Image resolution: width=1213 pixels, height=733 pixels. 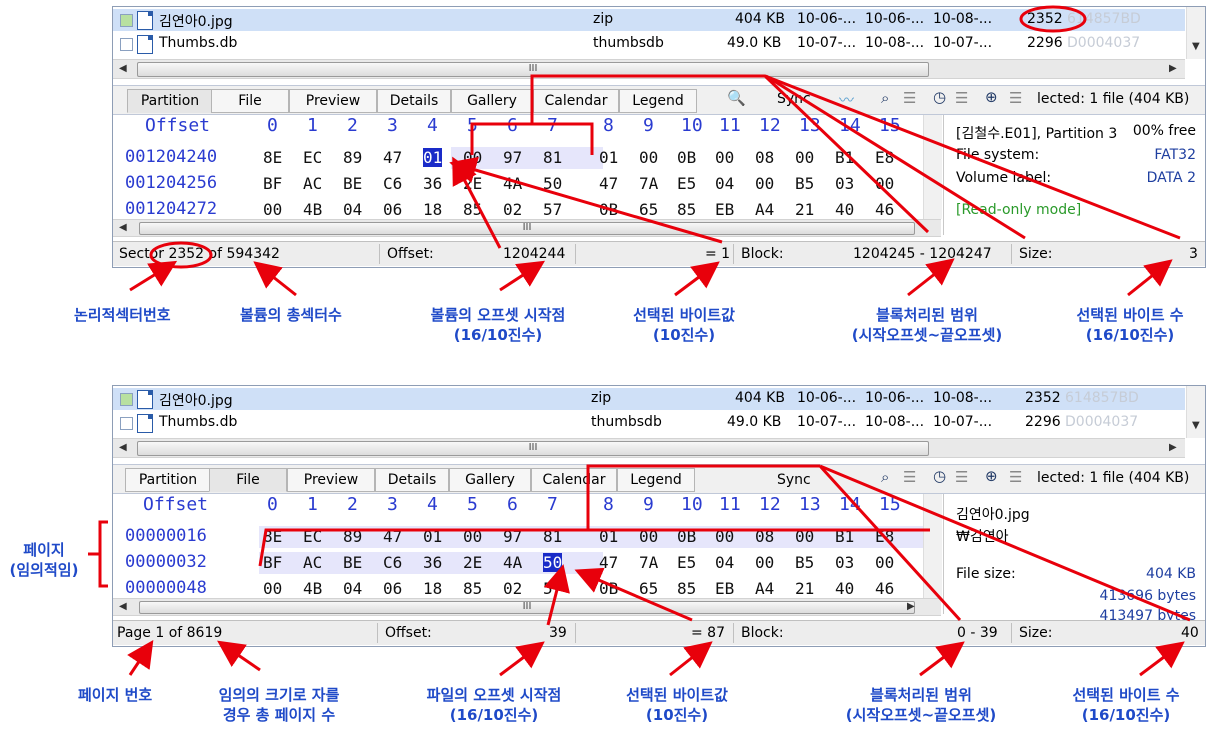 I want to click on callout-line: 페이지, so click(x=44, y=550).